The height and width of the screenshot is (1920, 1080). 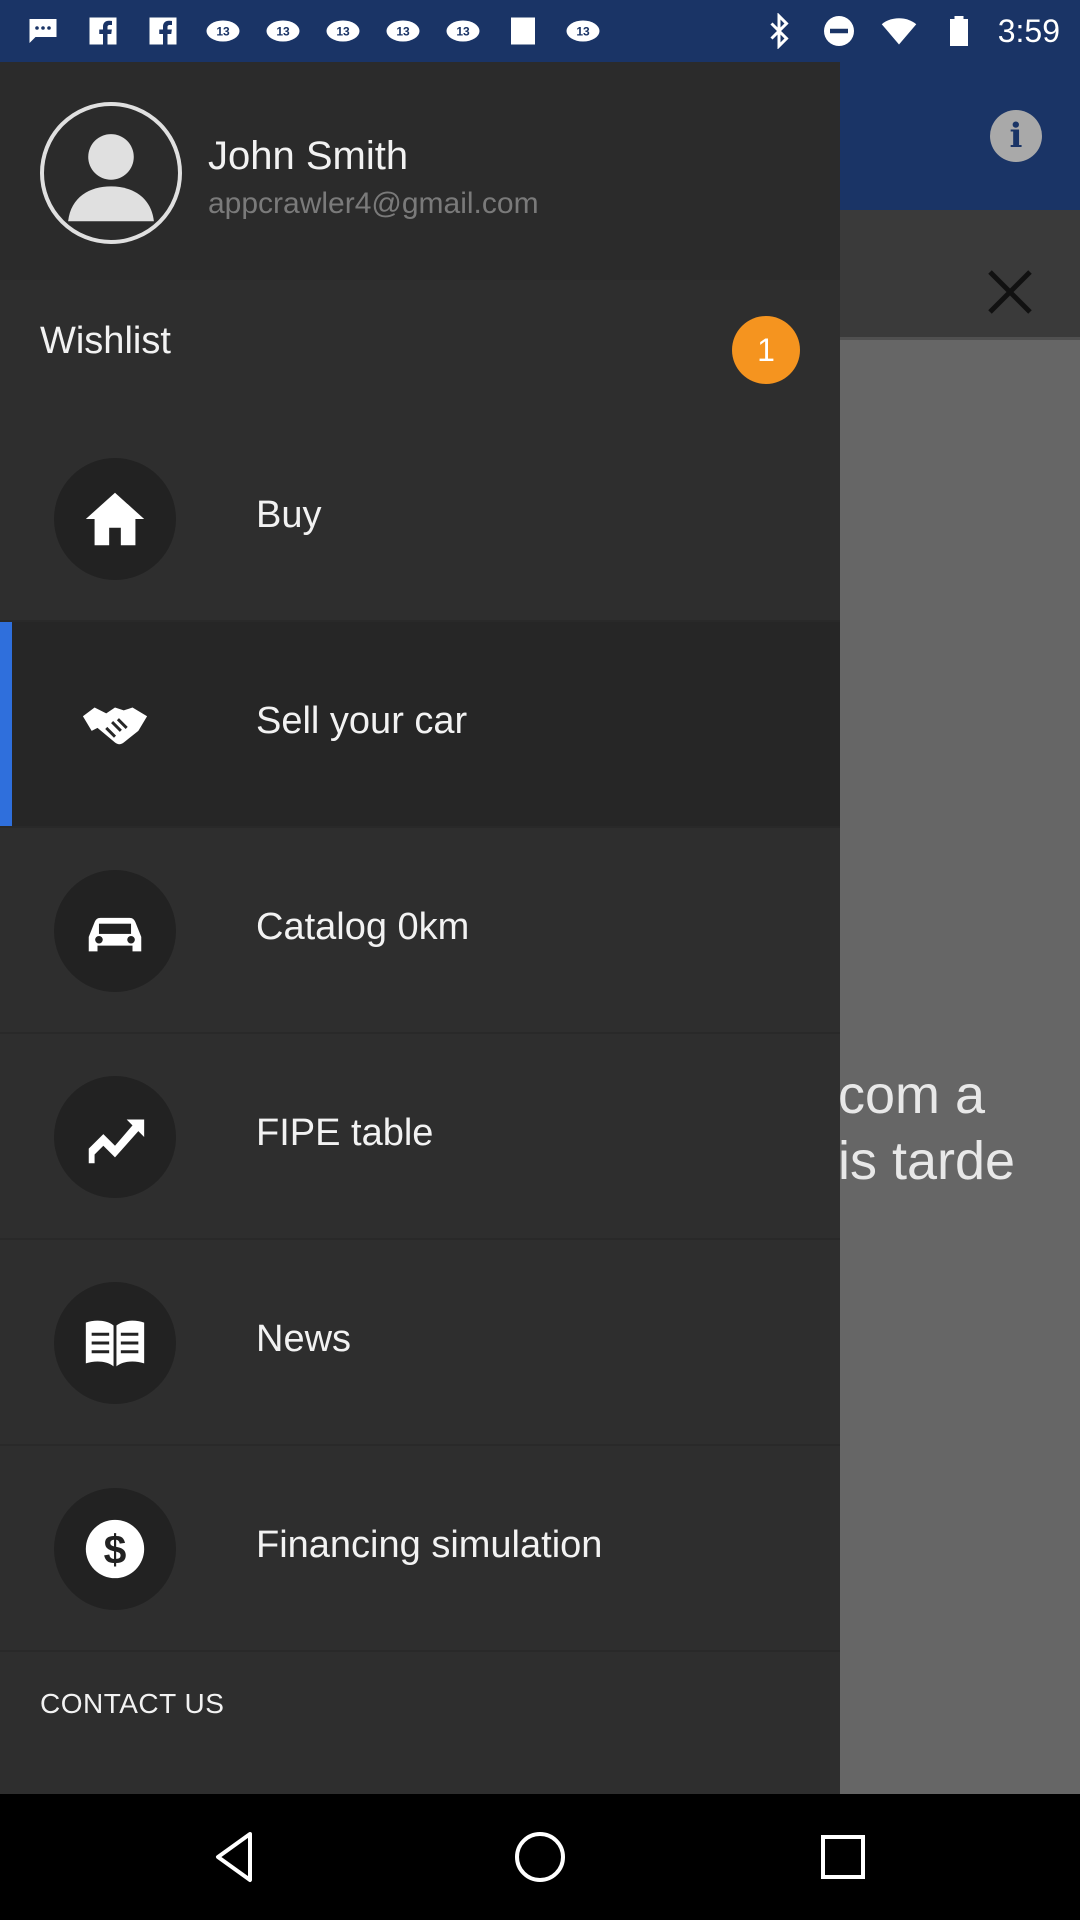 What do you see at coordinates (1016, 136) in the screenshot?
I see `info-icon: i` at bounding box center [1016, 136].